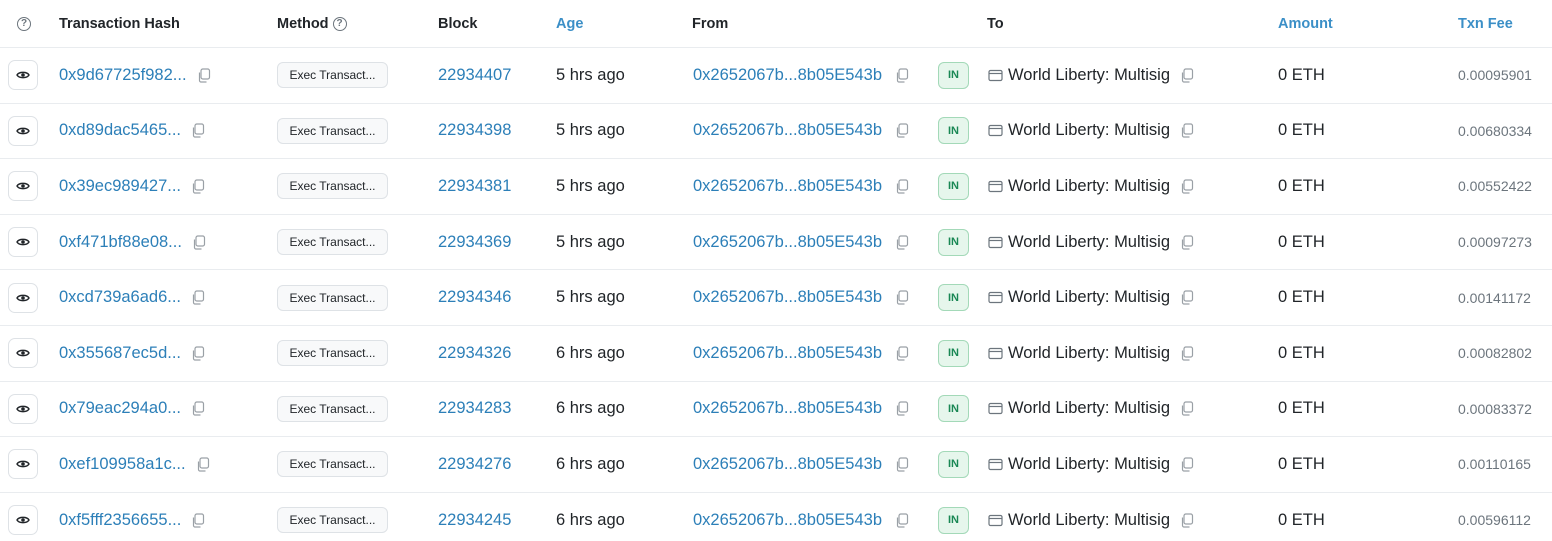 The height and width of the screenshot is (541, 1552). I want to click on help-column: ?, so click(24, 23).